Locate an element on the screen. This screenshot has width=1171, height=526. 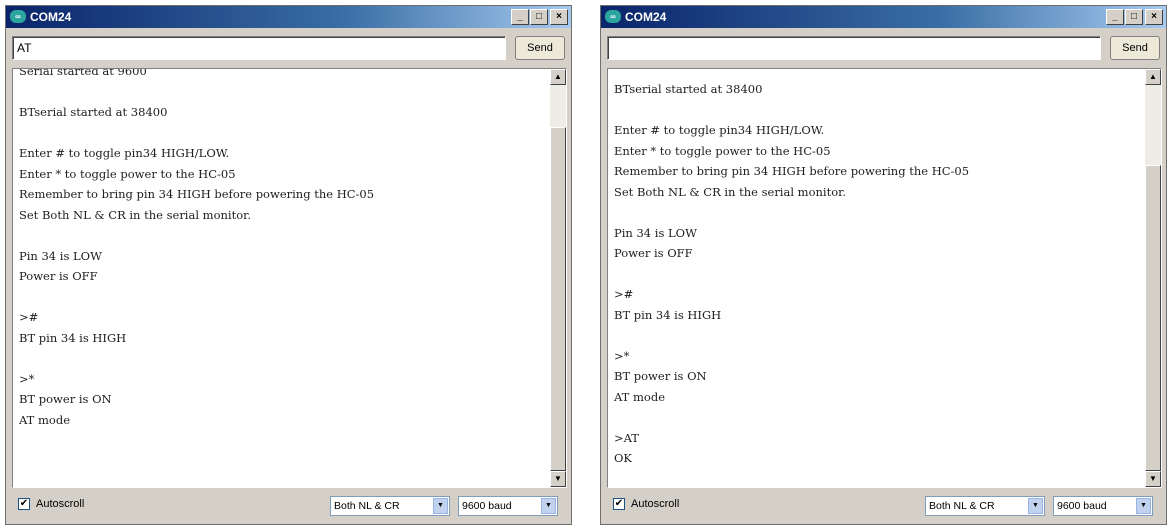
output-line: >AT is located at coordinates (626, 437).